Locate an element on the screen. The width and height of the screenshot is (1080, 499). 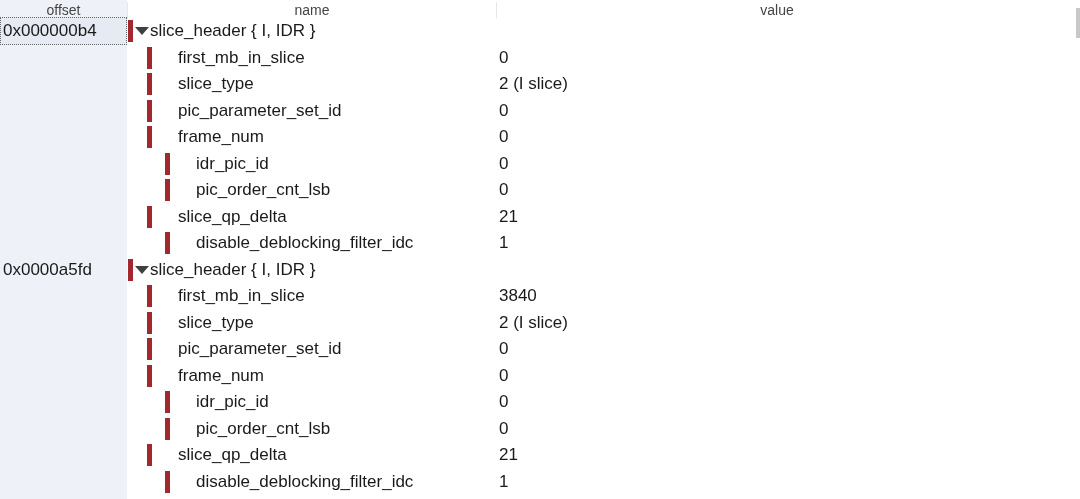
offset-cell: 0x000000b4 is located at coordinates (63, 31).